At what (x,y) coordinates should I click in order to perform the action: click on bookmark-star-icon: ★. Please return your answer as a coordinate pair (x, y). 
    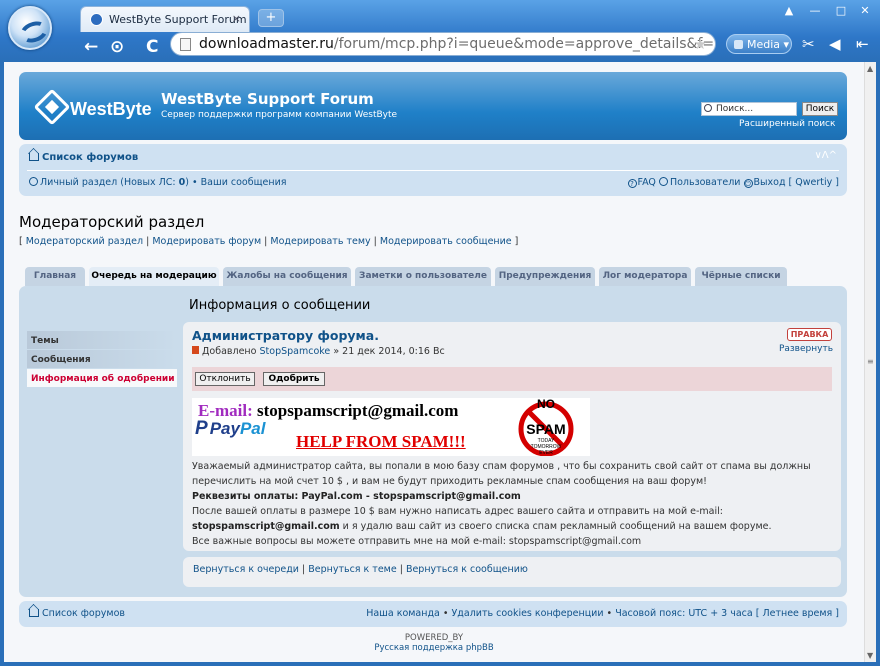
    Looking at the image, I should click on (700, 44).